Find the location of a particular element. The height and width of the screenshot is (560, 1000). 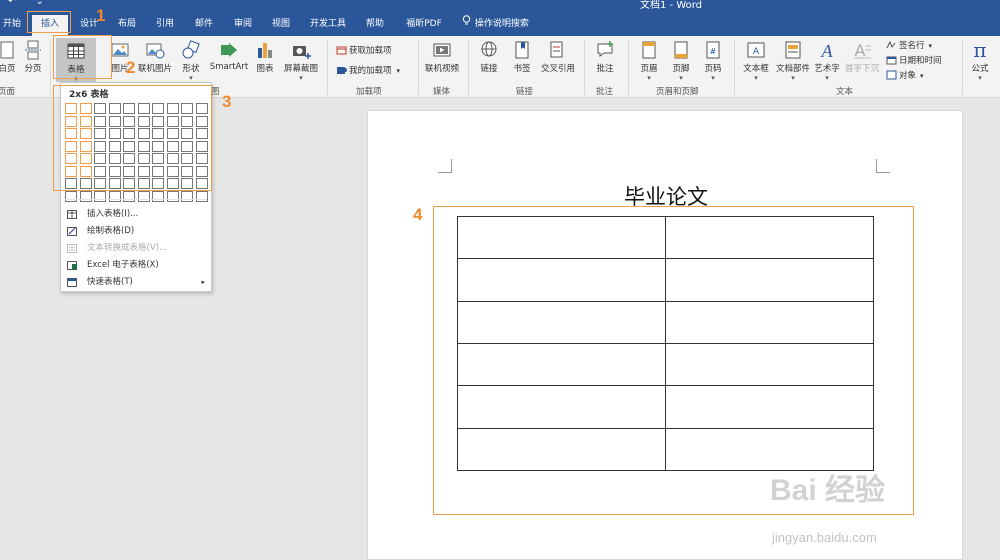

quick-parts-button: 文档部件 ▾ is located at coordinates (793, 61).